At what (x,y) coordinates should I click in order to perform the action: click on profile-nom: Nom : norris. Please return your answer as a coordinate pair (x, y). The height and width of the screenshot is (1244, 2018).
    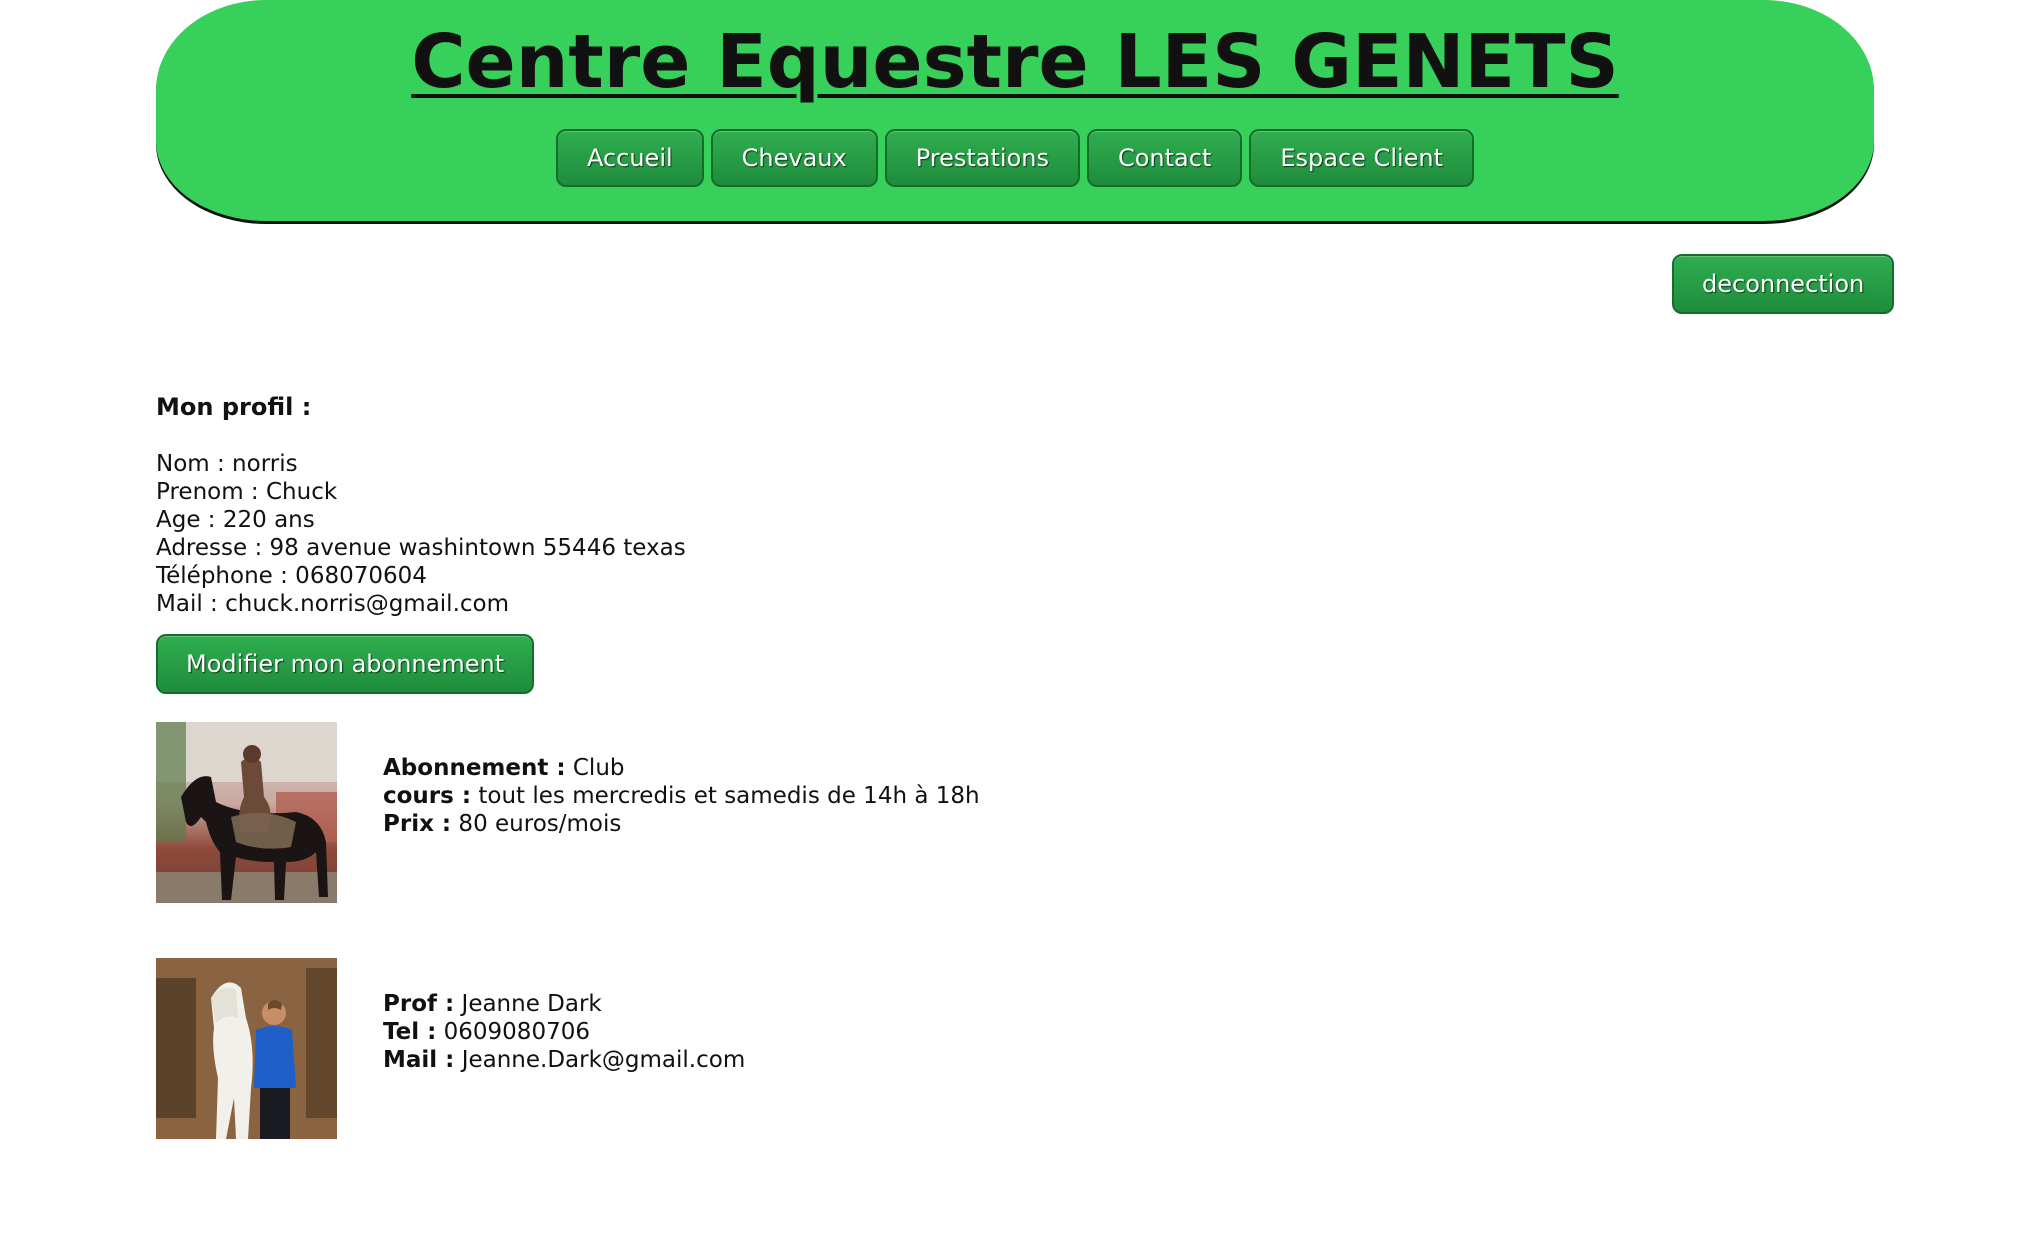
    Looking at the image, I should click on (227, 464).